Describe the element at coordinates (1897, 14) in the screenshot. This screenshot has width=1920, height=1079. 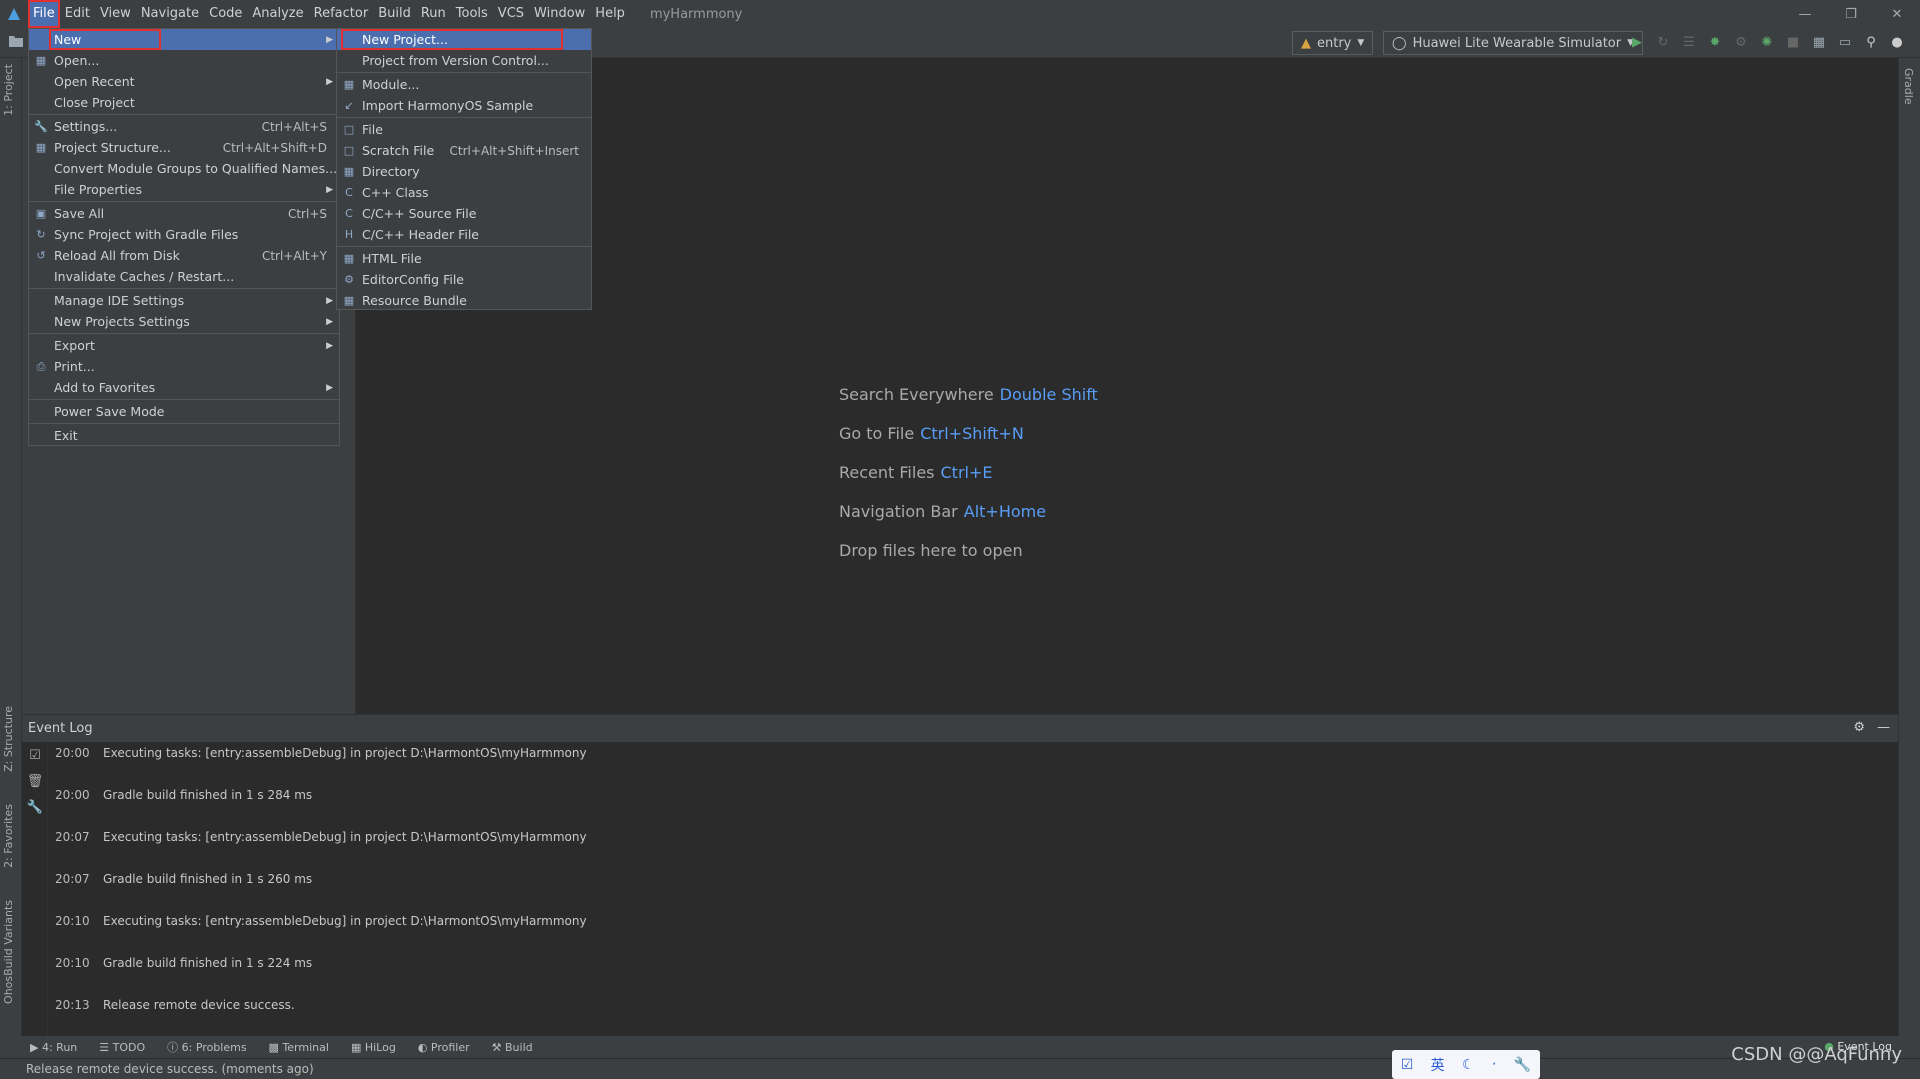
I see `close-icon: ✕` at that location.